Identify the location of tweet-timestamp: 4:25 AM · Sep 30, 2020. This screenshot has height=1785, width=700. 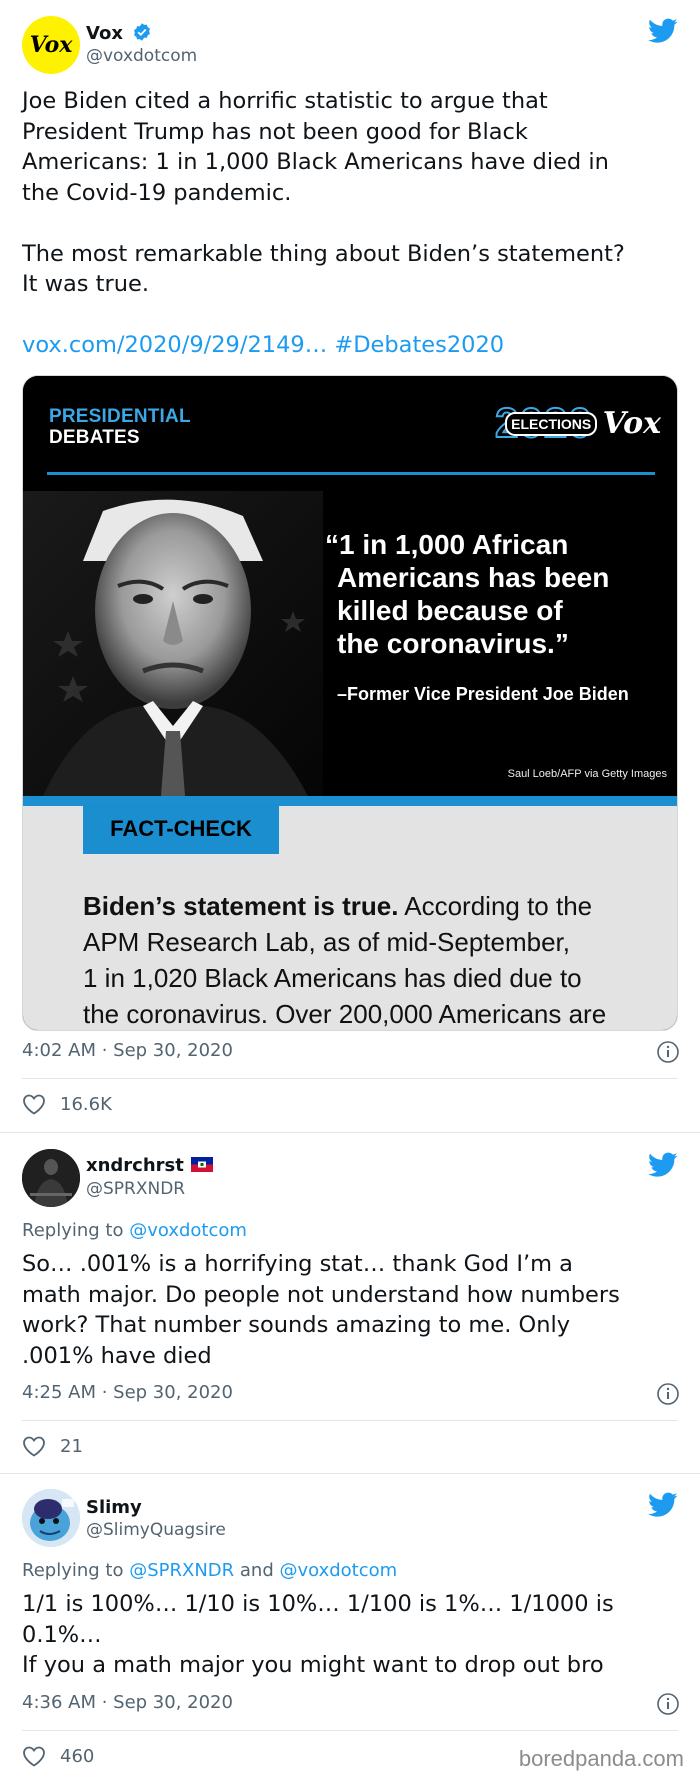
(127, 1392).